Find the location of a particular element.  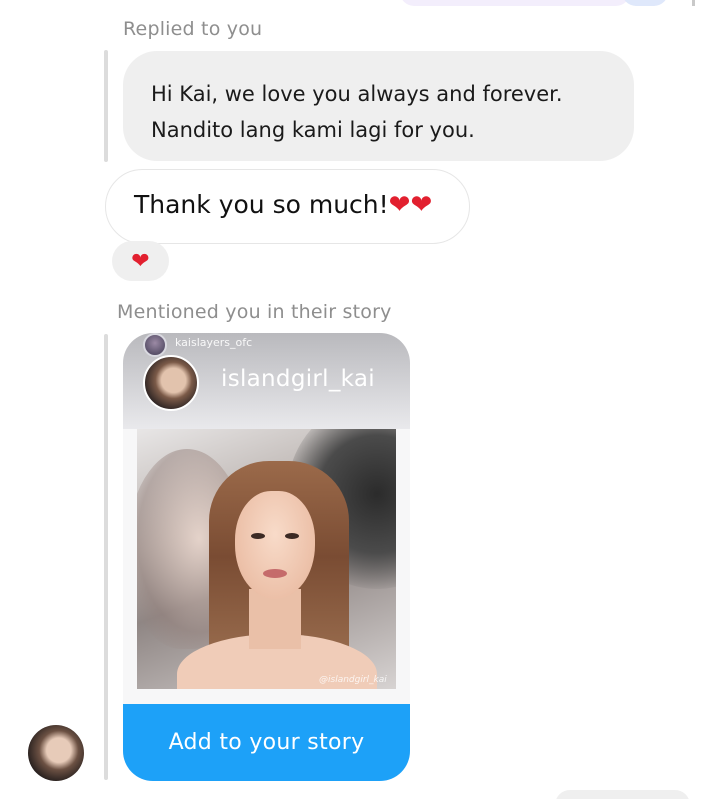

reposter-avatar is located at coordinates (155, 345).